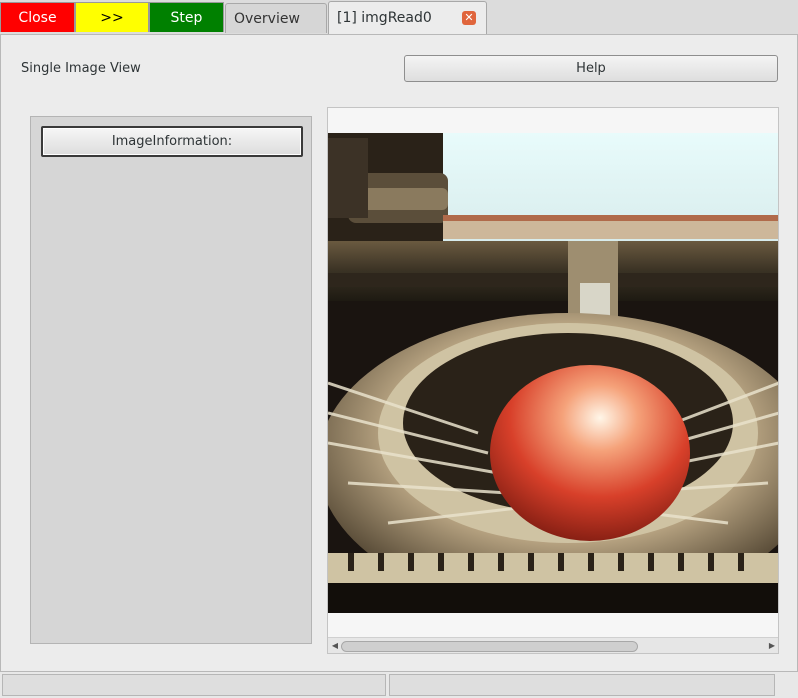 This screenshot has width=798, height=698. Describe the element at coordinates (772, 646) in the screenshot. I see `scroll-right-icon: ▶` at that location.